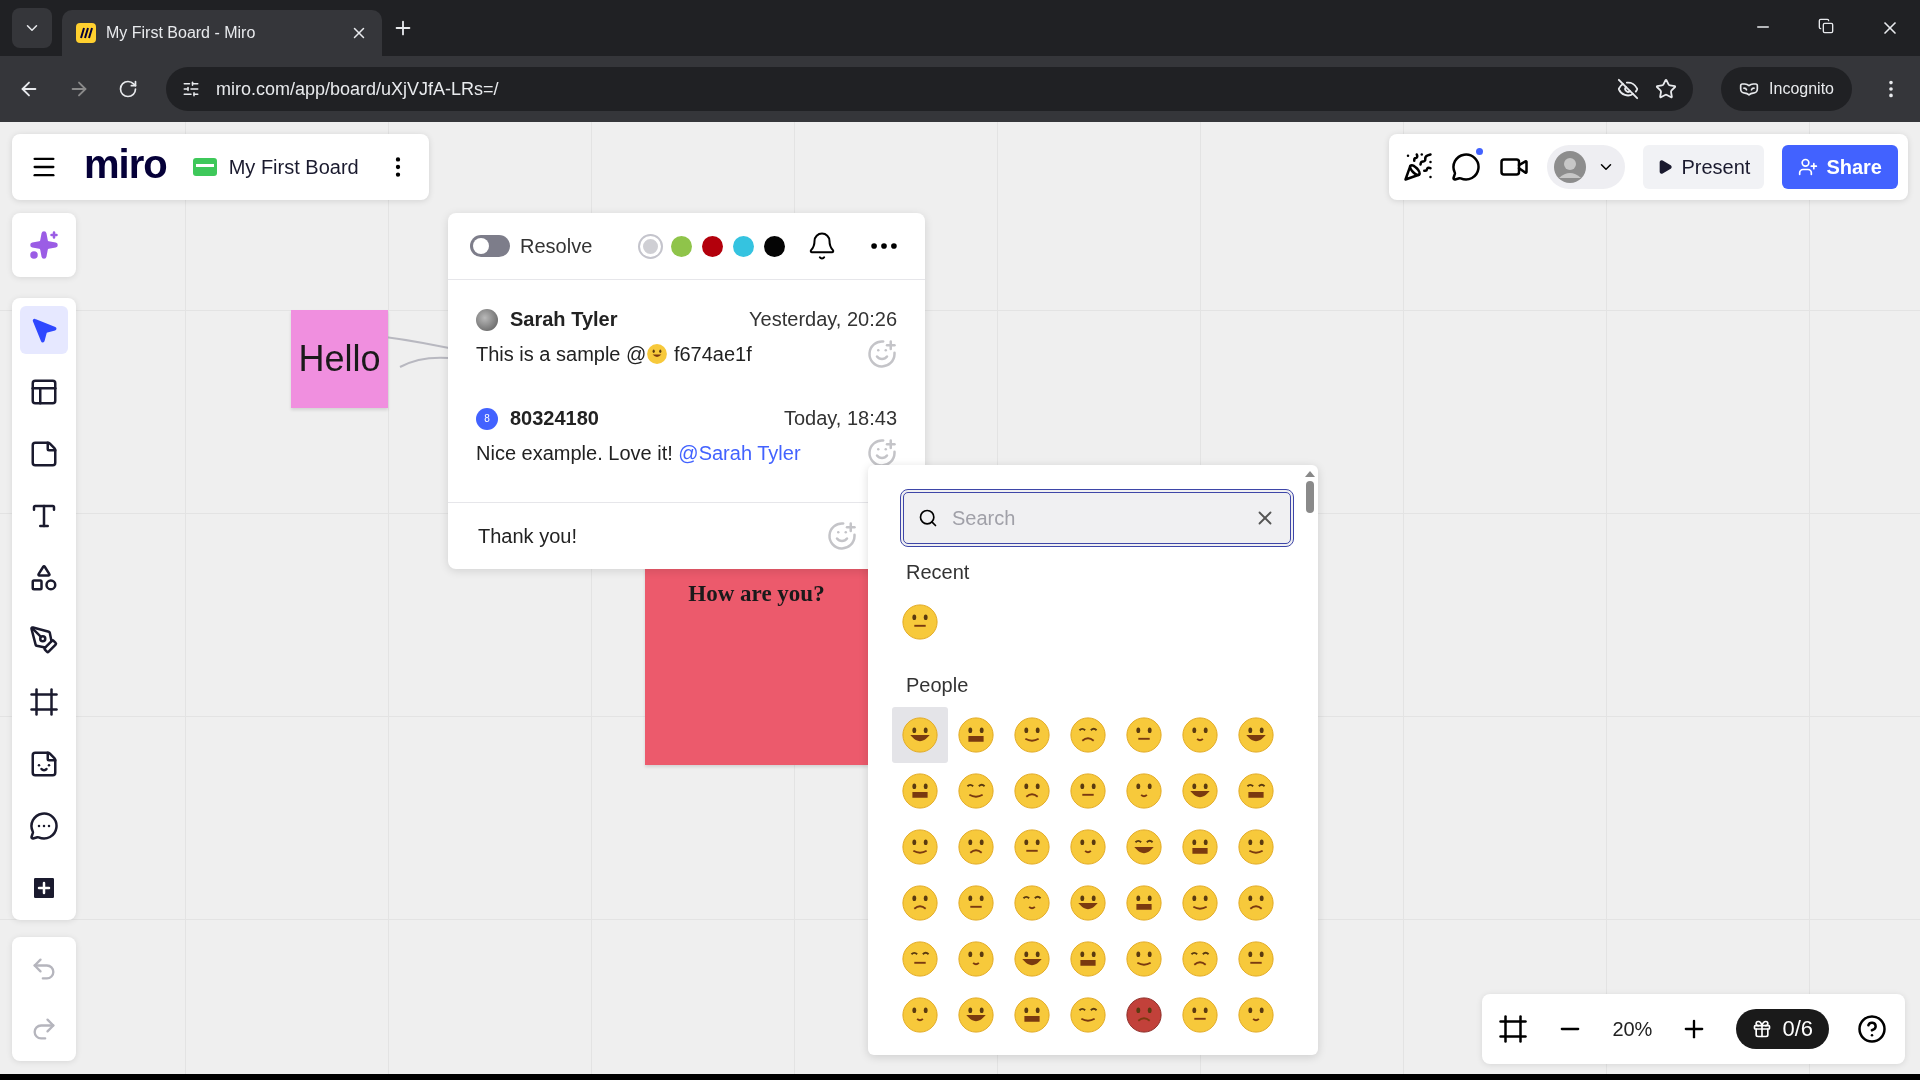 This screenshot has height=1080, width=1920. What do you see at coordinates (44, 578) in the screenshot?
I see `shapes-icon` at bounding box center [44, 578].